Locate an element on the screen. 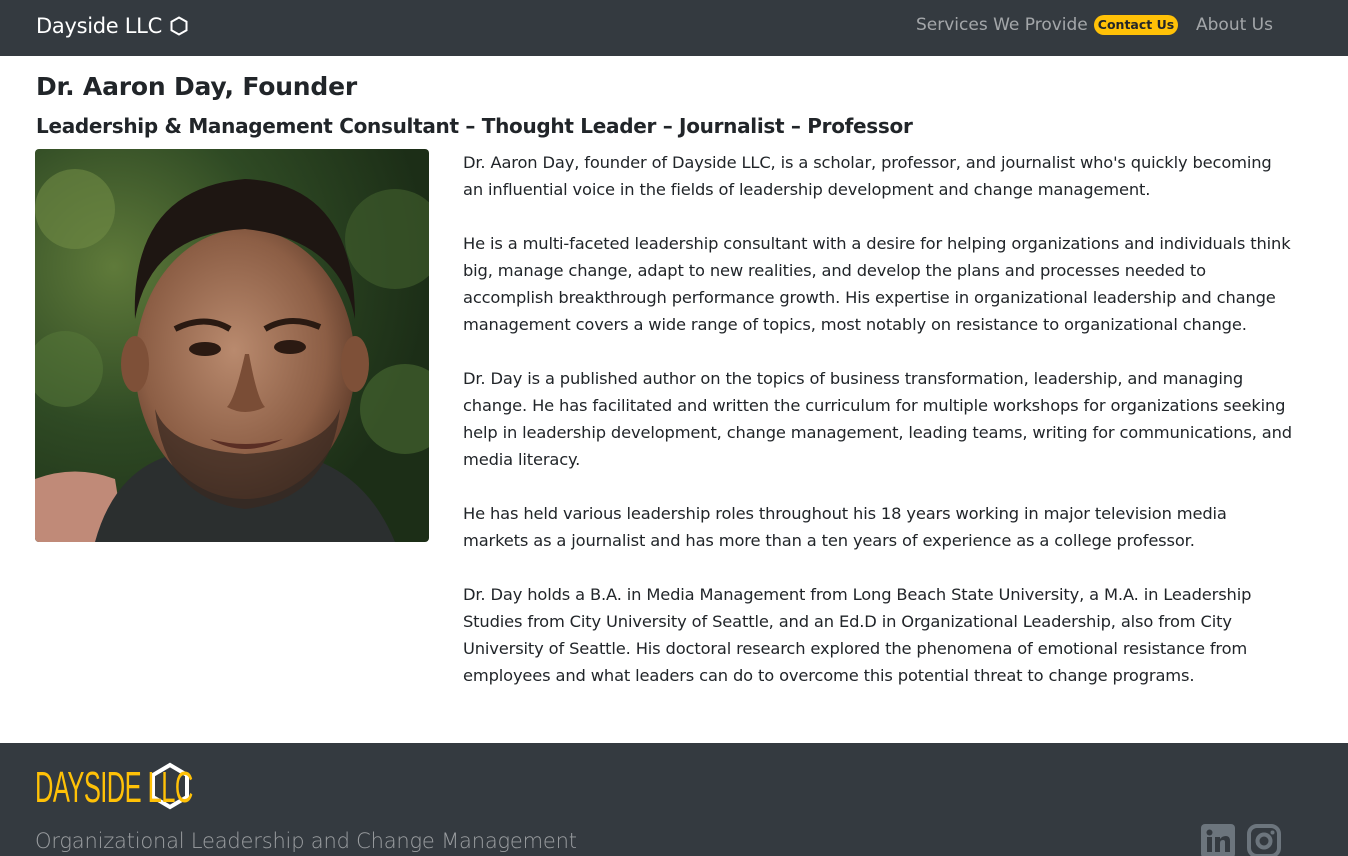  brand-name: Dayside LLC is located at coordinates (99, 26).